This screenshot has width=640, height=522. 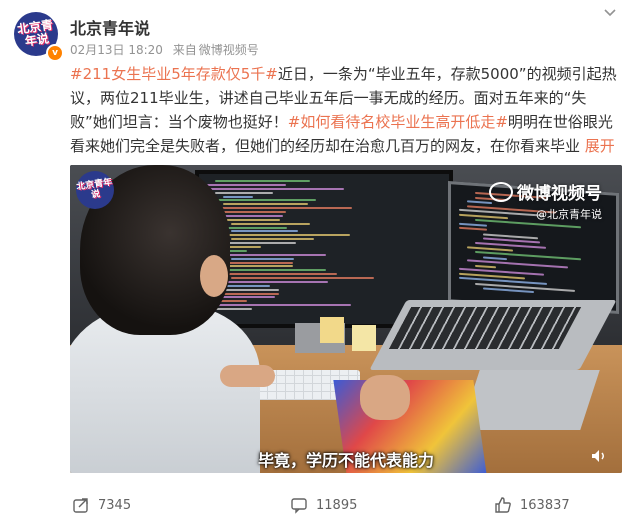 What do you see at coordinates (299, 506) in the screenshot?
I see `comment-icon` at bounding box center [299, 506].